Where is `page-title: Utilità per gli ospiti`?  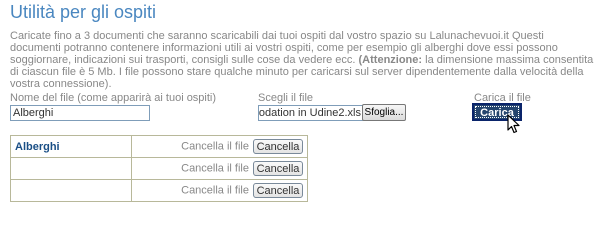
page-title: Utilità per gli ospiti is located at coordinates (83, 12).